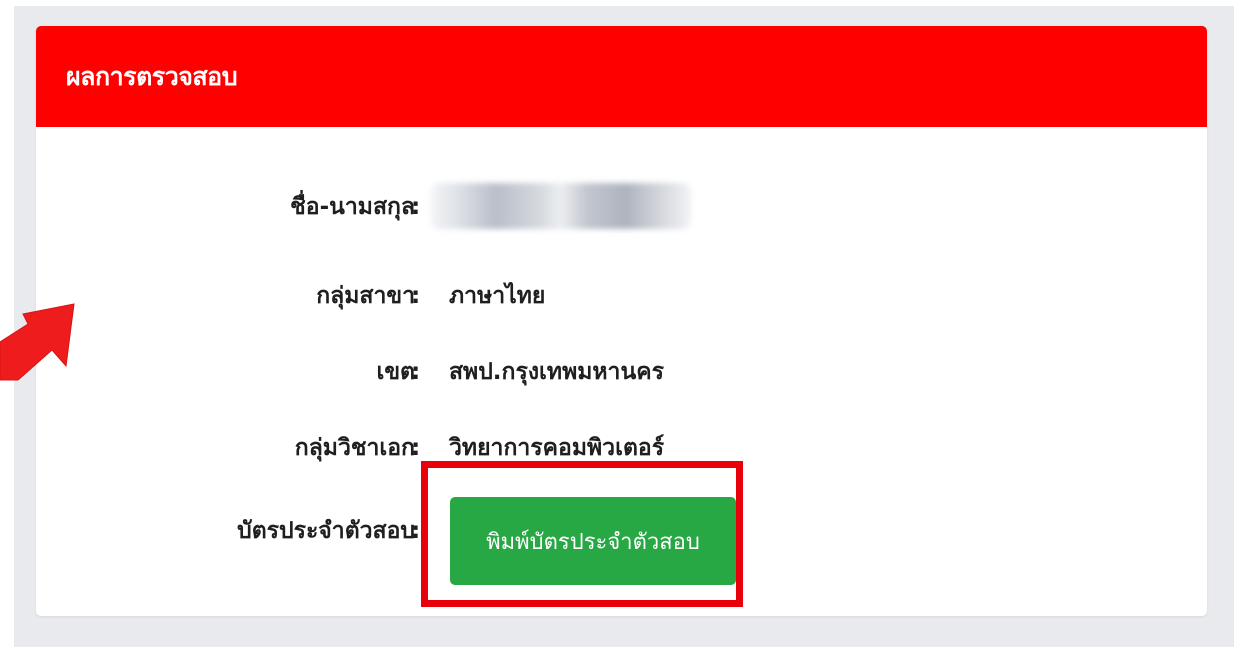 The width and height of the screenshot is (1234, 647). I want to click on print-exam-card-button: พิมพ์บัตรประจำตัวสอบ, so click(593, 541).